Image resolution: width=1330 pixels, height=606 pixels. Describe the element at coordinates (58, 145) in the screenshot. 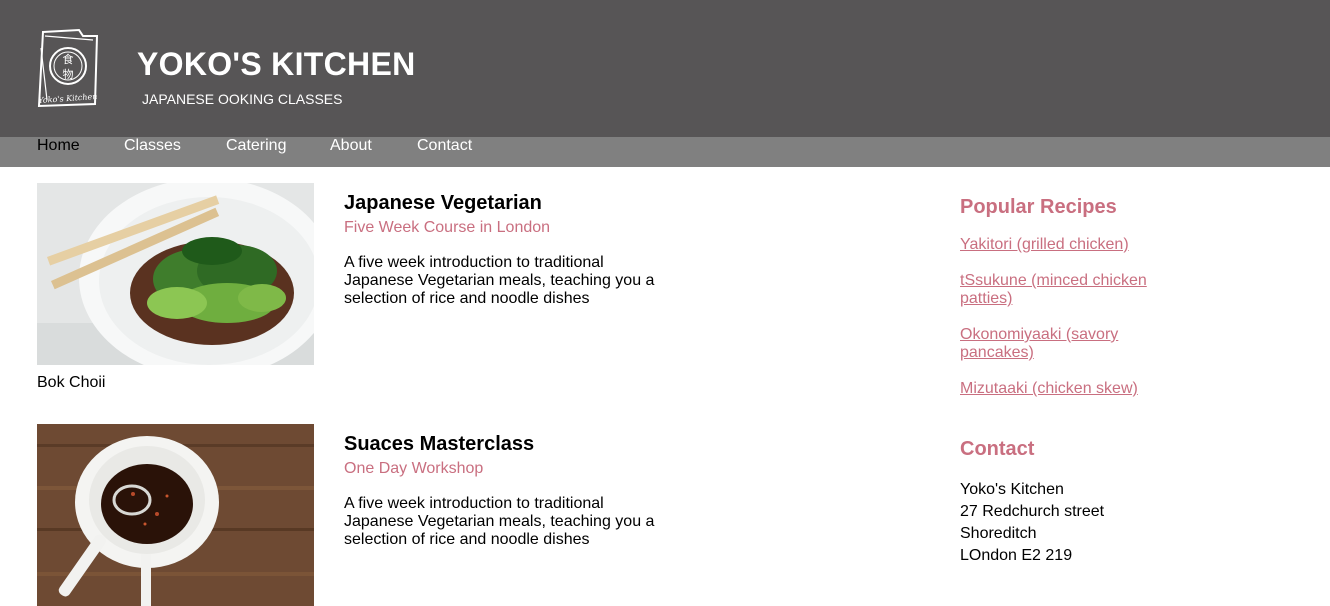

I see `nav-home: Home` at that location.